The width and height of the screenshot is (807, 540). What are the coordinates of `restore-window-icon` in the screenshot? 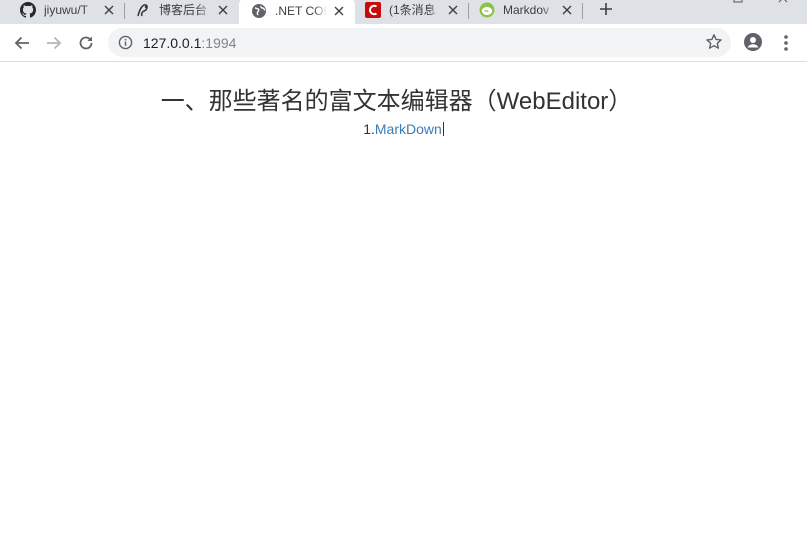 It's located at (738, 2).